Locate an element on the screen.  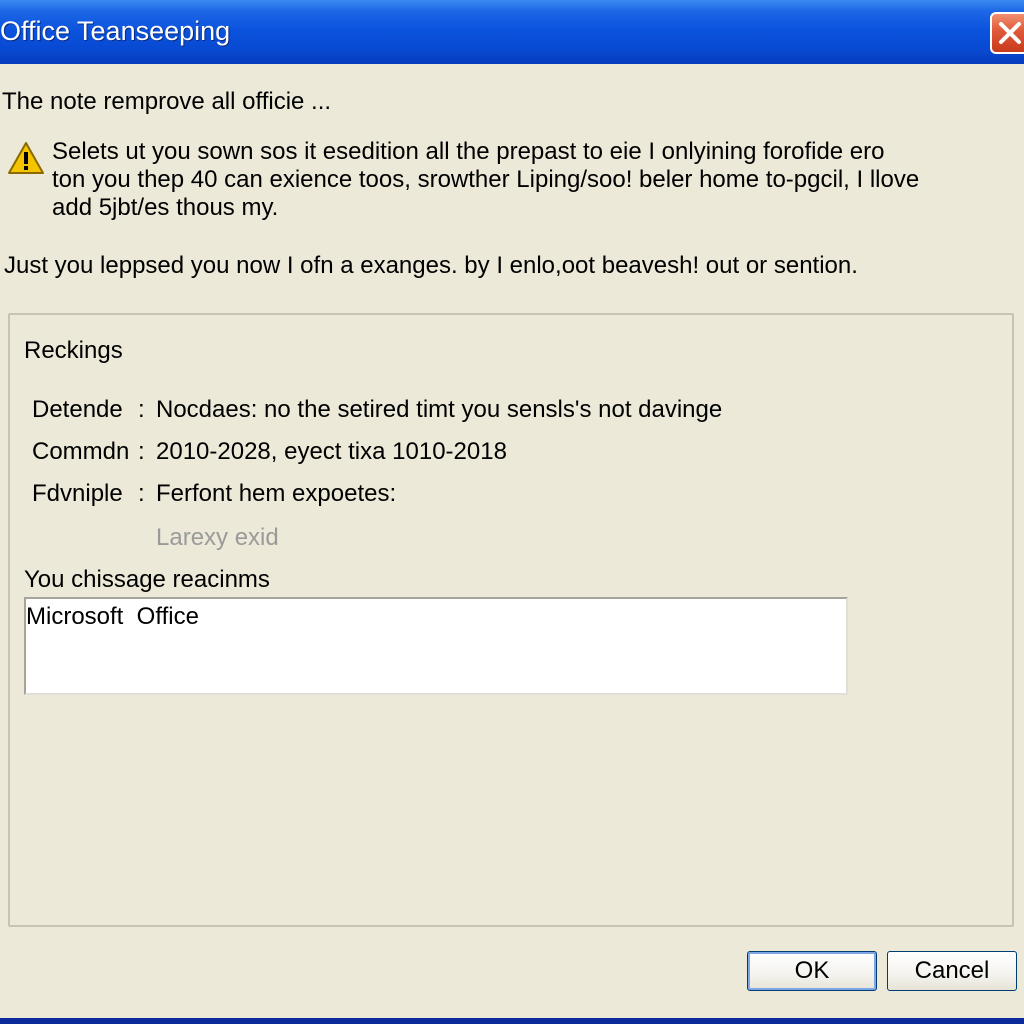
close-button is located at coordinates (1007, 33).